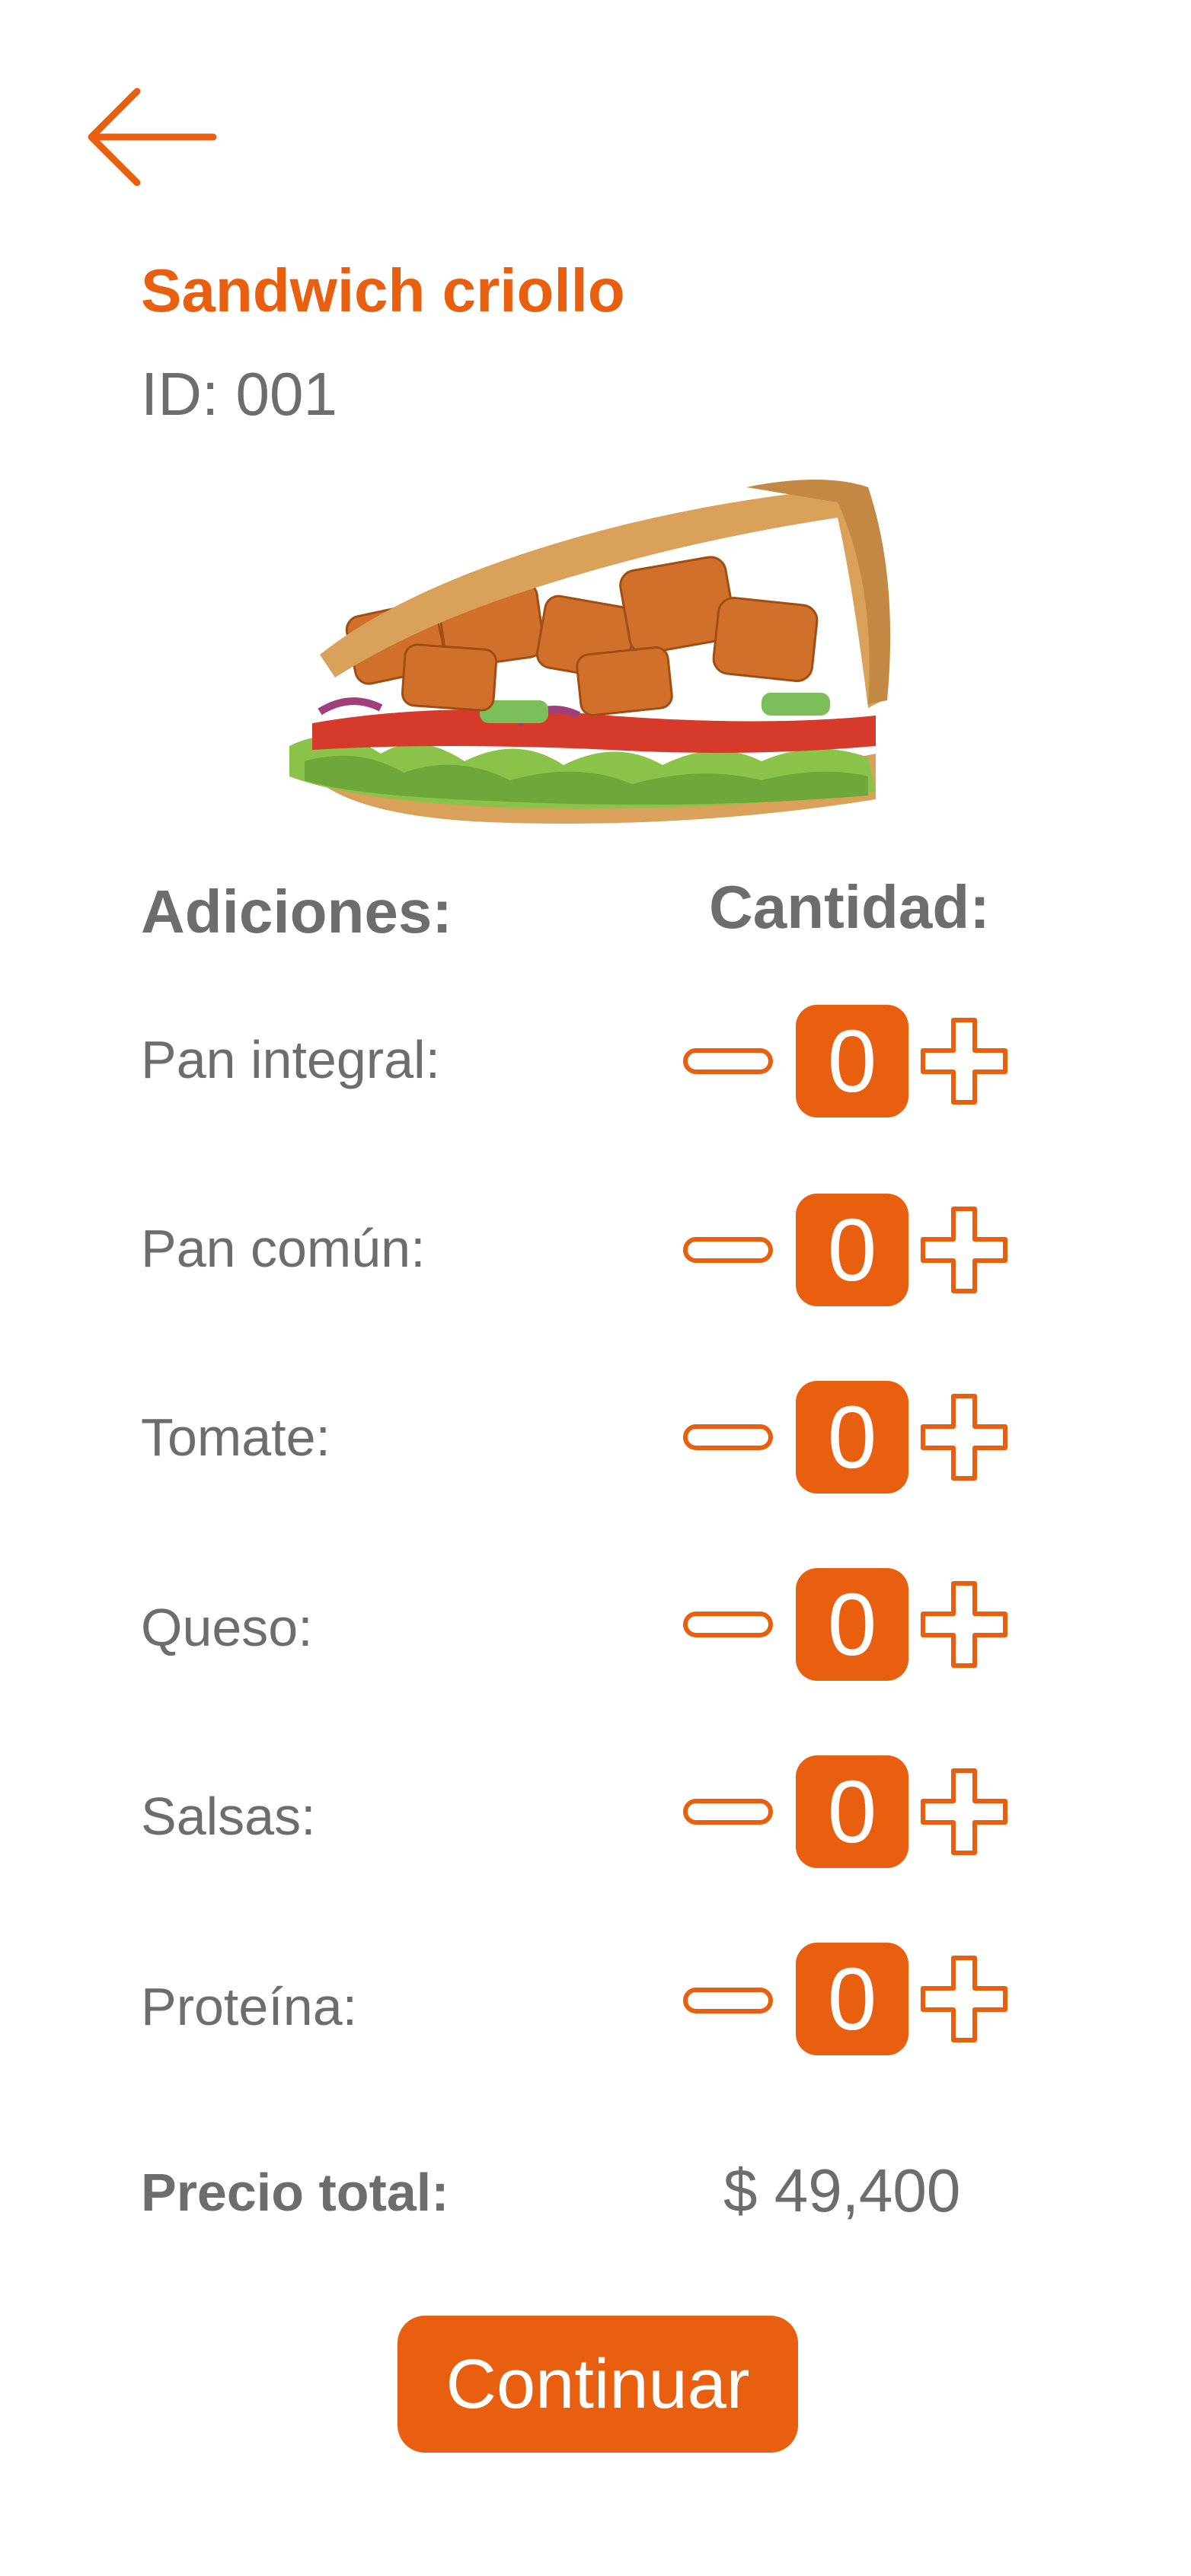 Image resolution: width=1191 pixels, height=2576 pixels. Describe the element at coordinates (295, 2192) in the screenshot. I see `total-label: Precio total:` at that location.